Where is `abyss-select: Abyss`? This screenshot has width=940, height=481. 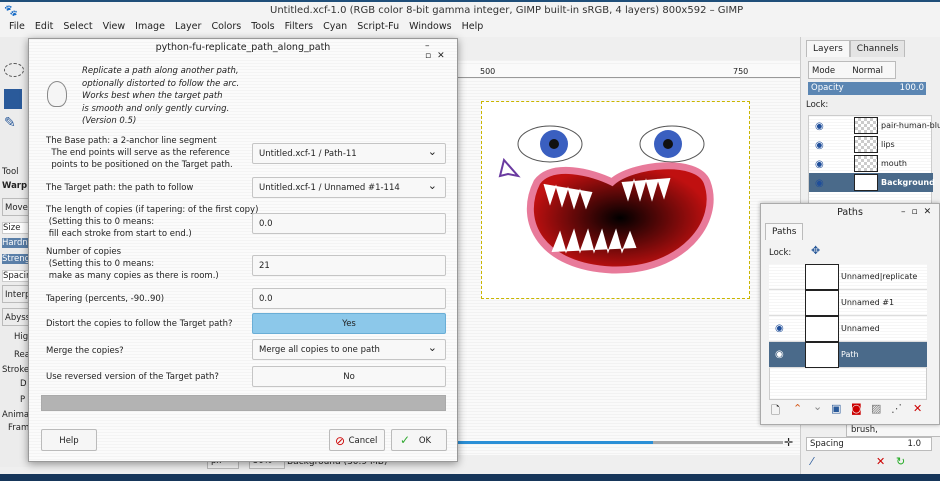 abyss-select: Abyss is located at coordinates (15, 317).